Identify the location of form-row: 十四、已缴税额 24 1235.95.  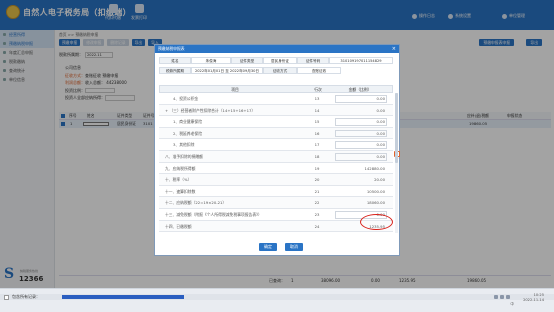
(276, 226).